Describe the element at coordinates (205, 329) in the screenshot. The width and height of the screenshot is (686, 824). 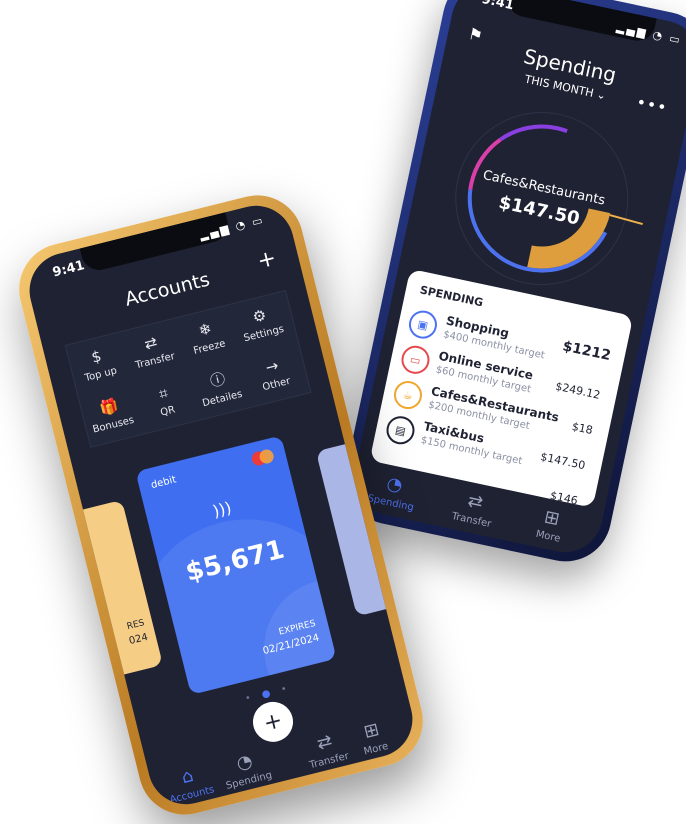
I see `action-icon: ❄` at that location.